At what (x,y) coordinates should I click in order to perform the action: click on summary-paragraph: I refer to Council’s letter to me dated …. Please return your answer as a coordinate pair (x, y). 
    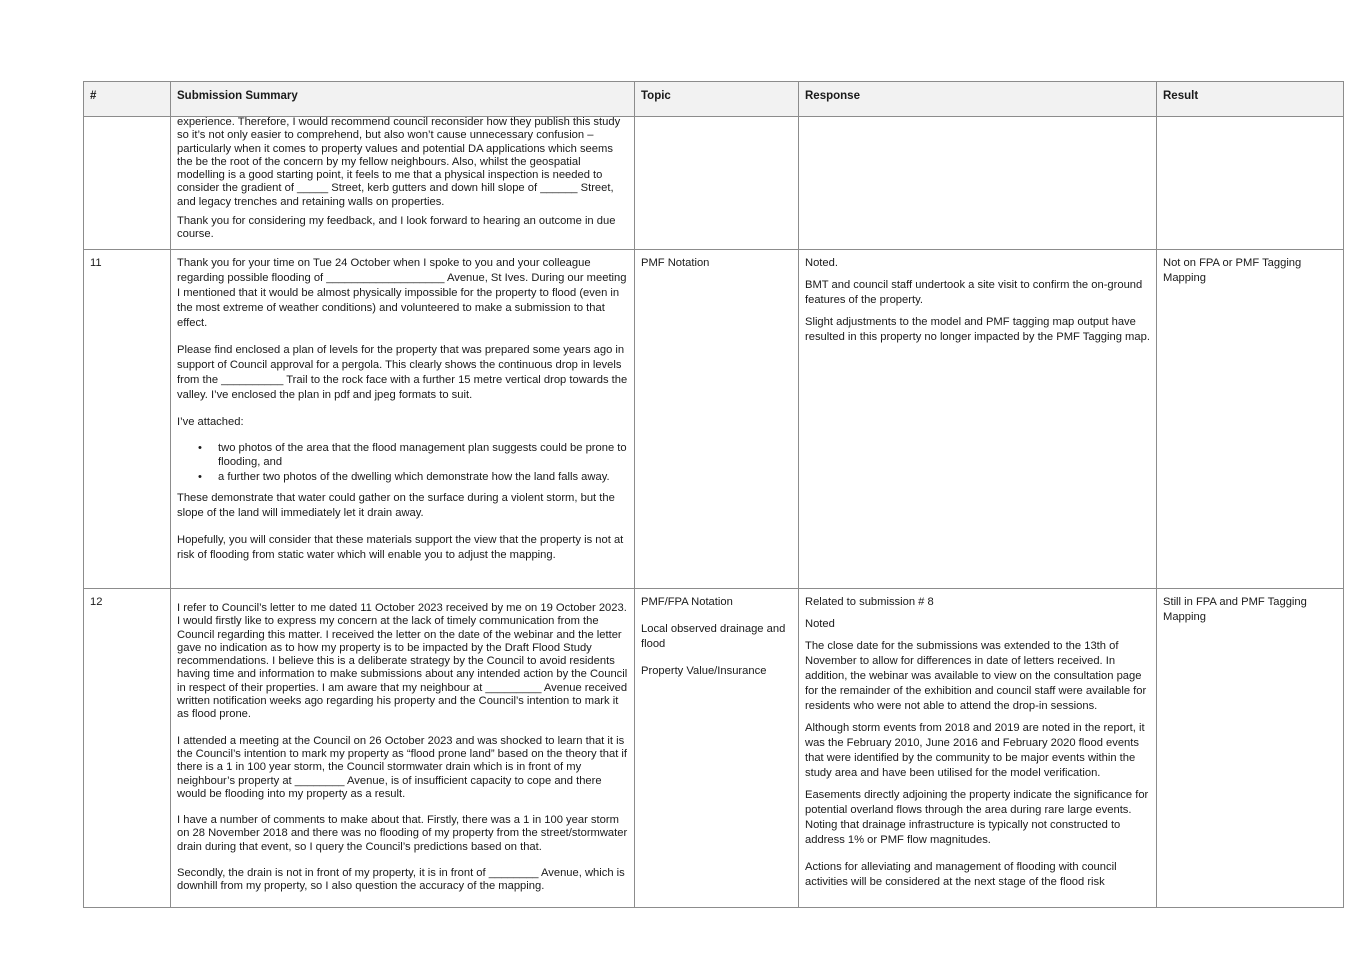
    Looking at the image, I should click on (402, 661).